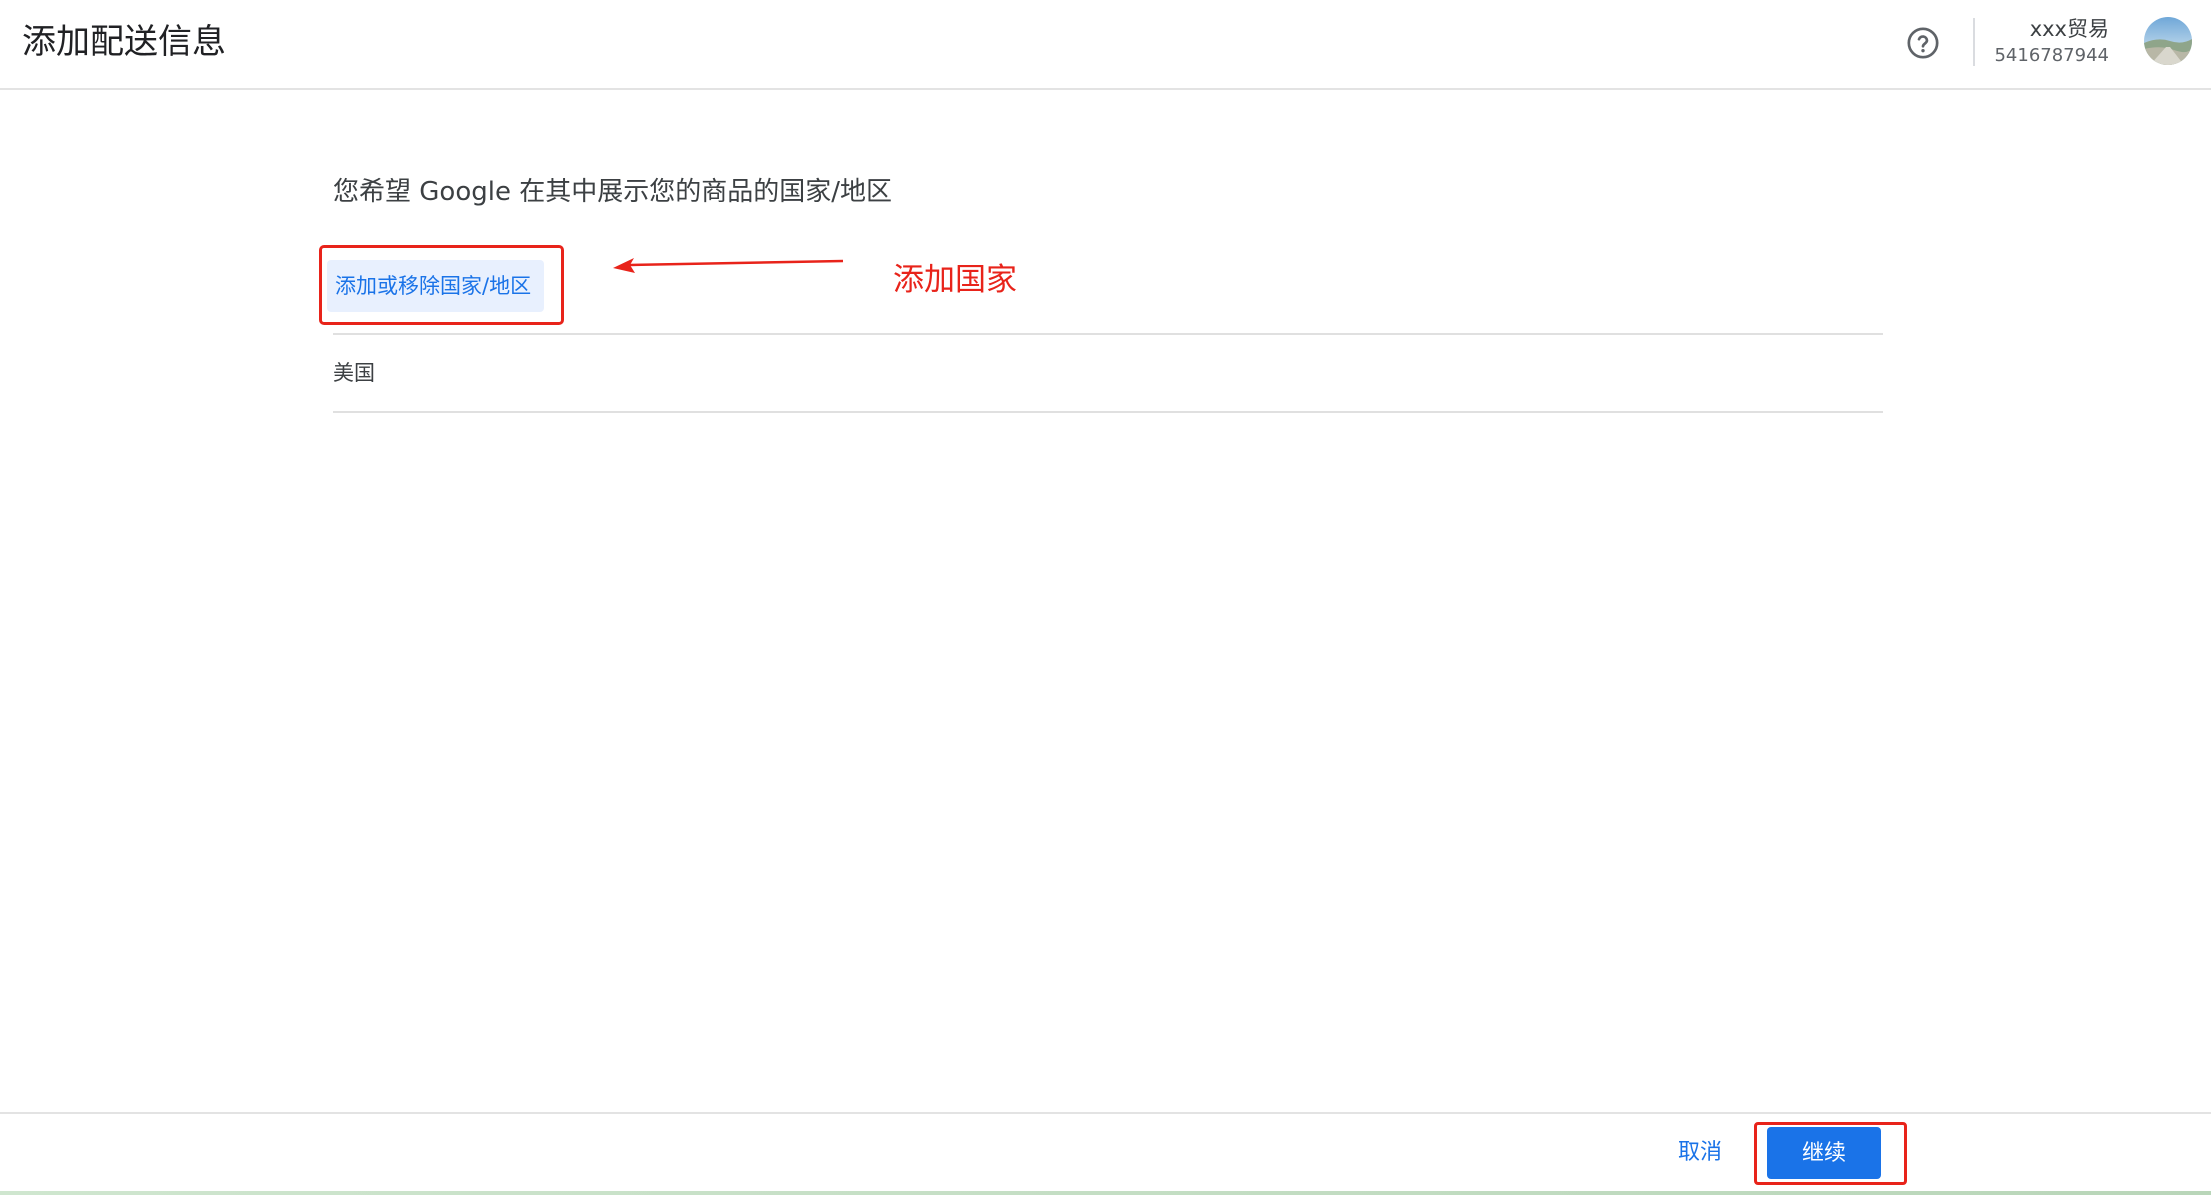 This screenshot has width=2211, height=1195. What do you see at coordinates (955, 280) in the screenshot?
I see `annotation-label: 添加国家` at bounding box center [955, 280].